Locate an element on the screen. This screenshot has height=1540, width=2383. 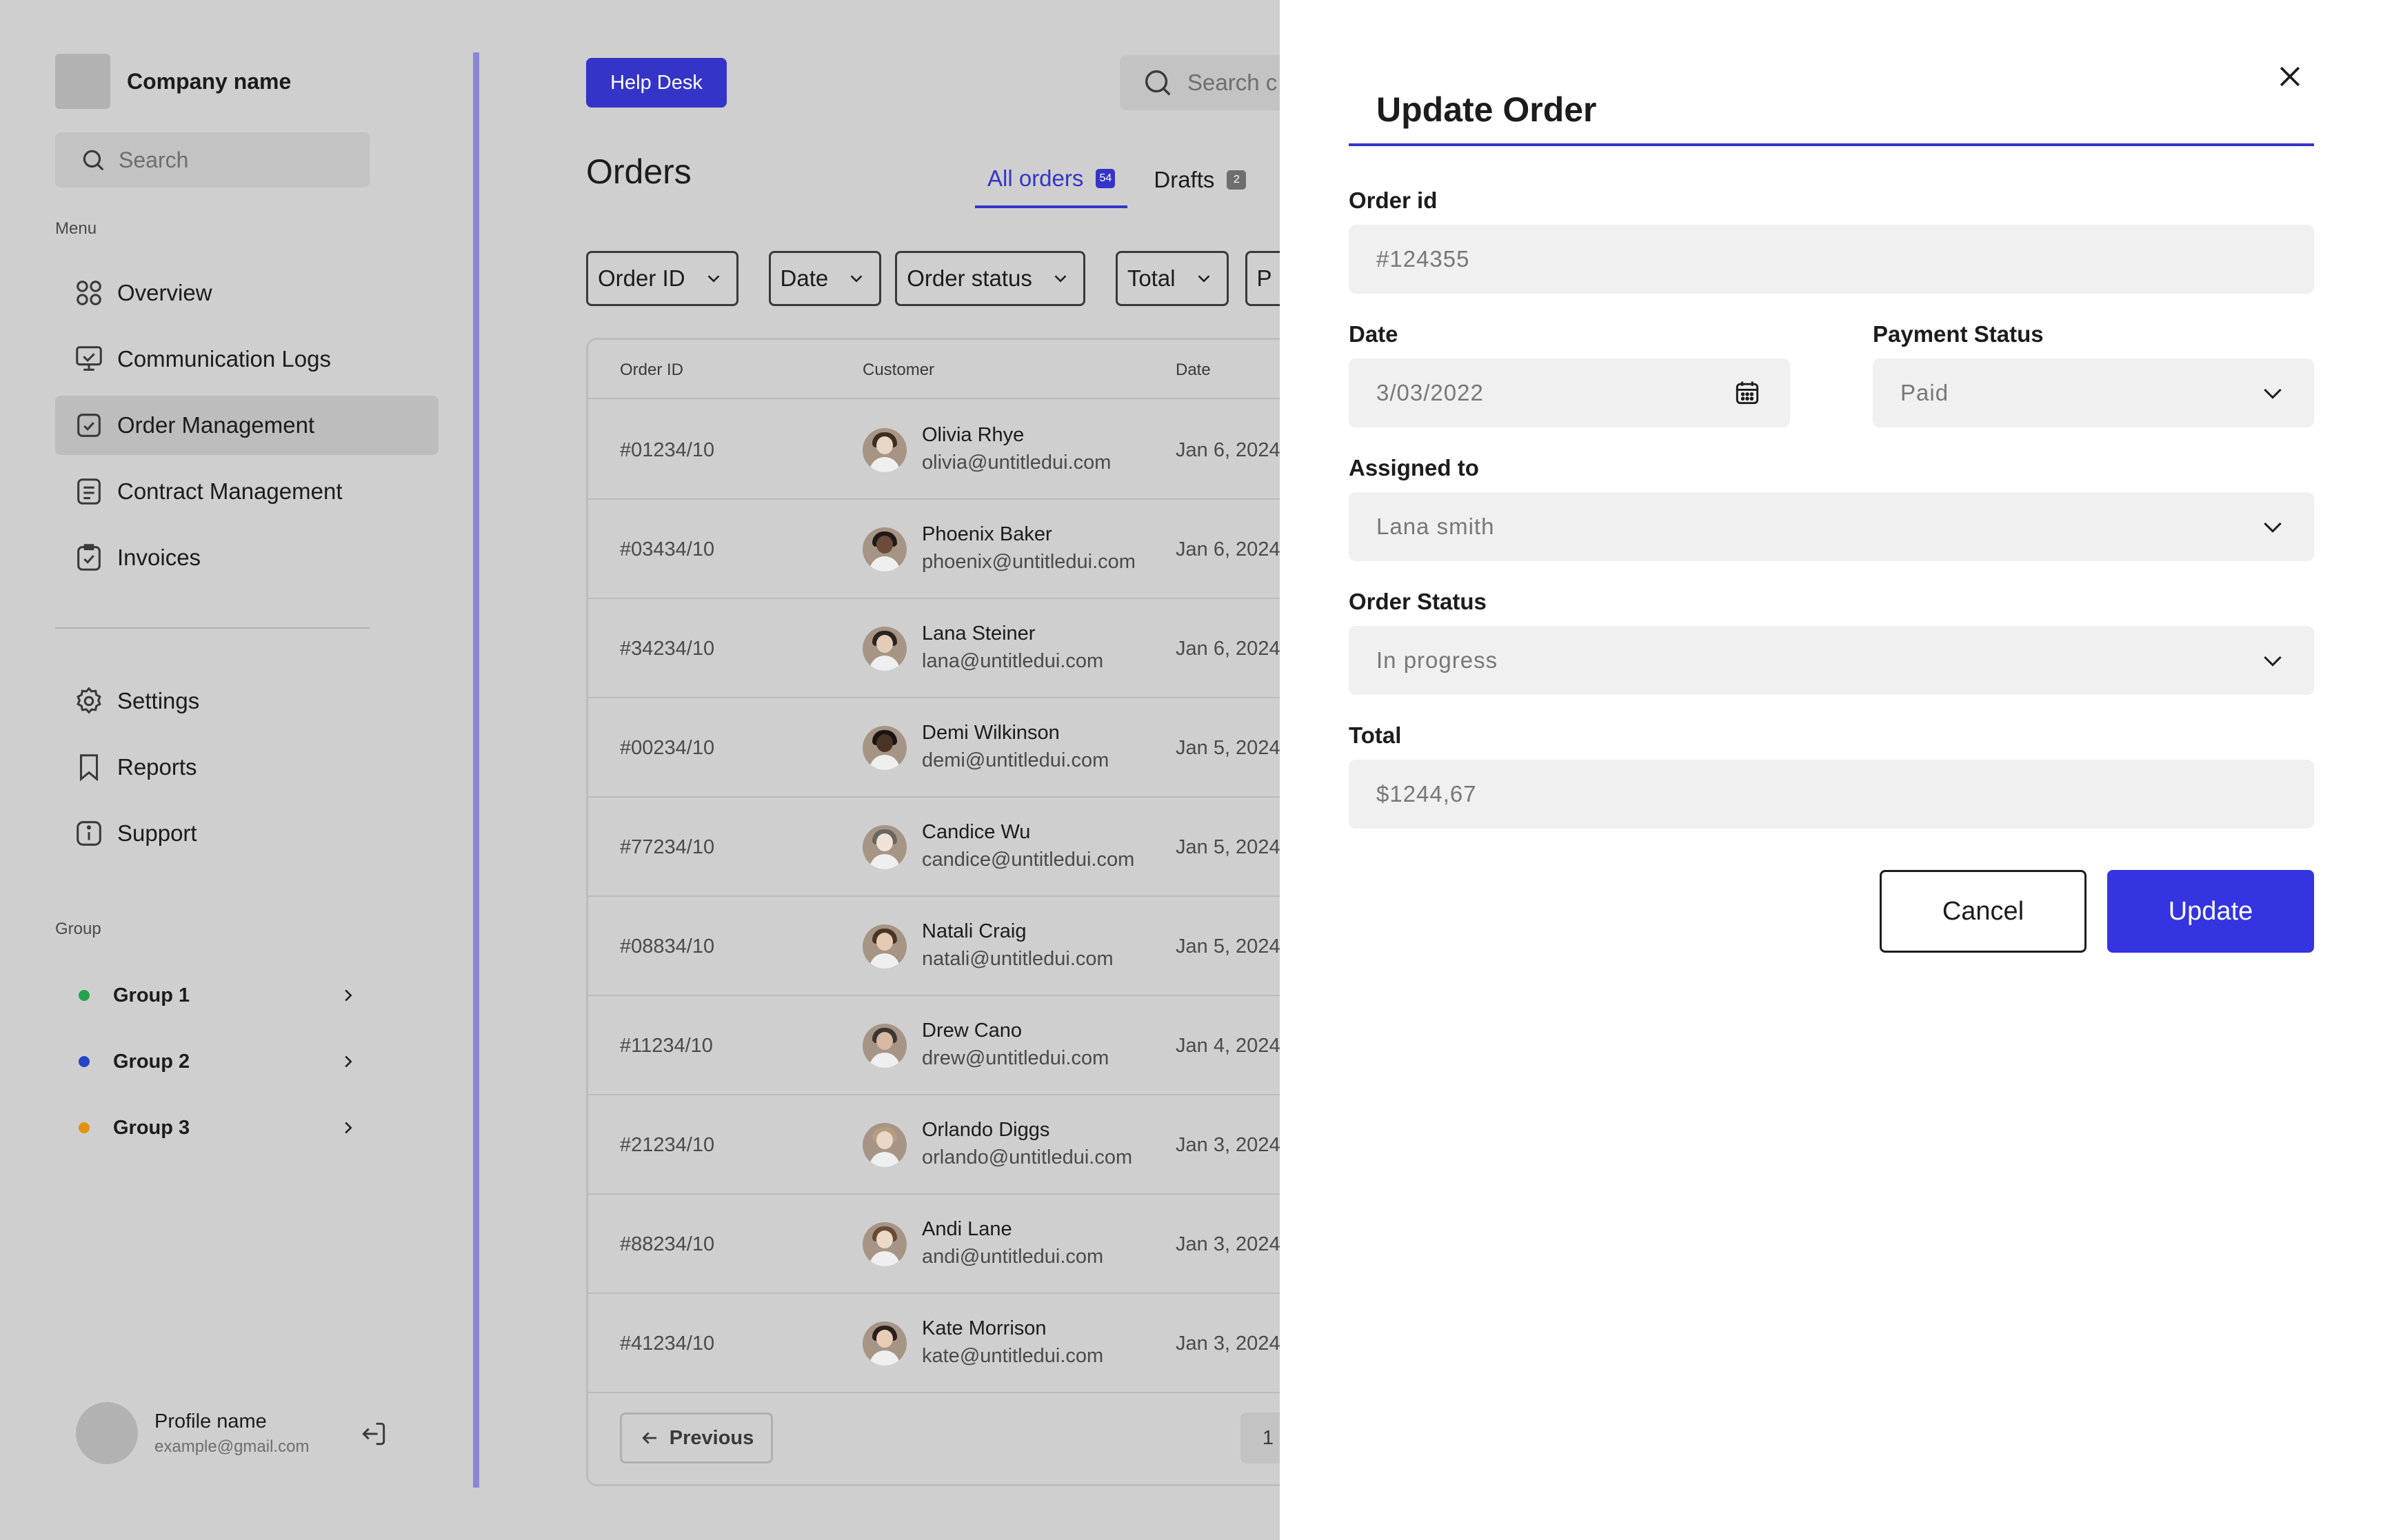
customer-name: Kate Morrison is located at coordinates (984, 1328).